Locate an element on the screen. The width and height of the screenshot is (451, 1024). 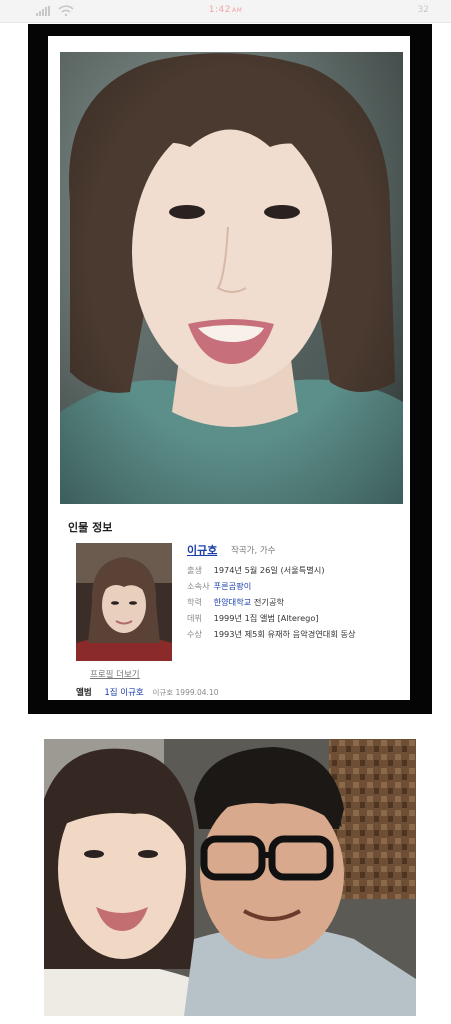
status-time: 1:42AM is located at coordinates (225, 10).